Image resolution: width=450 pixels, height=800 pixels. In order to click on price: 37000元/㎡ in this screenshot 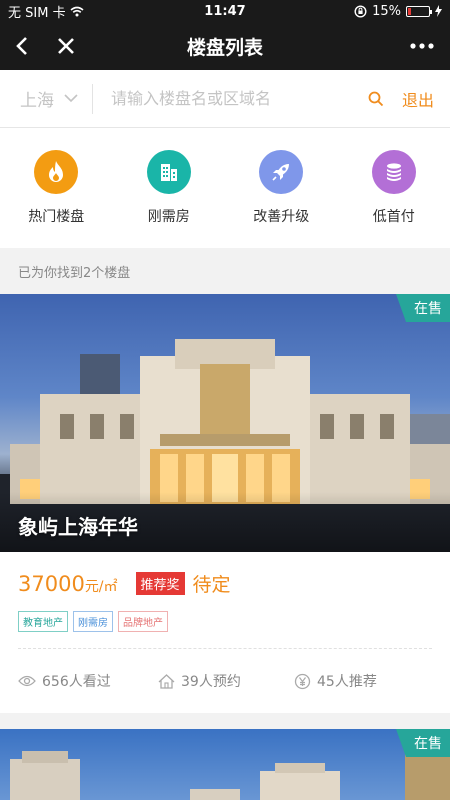, I will do `click(68, 584)`.